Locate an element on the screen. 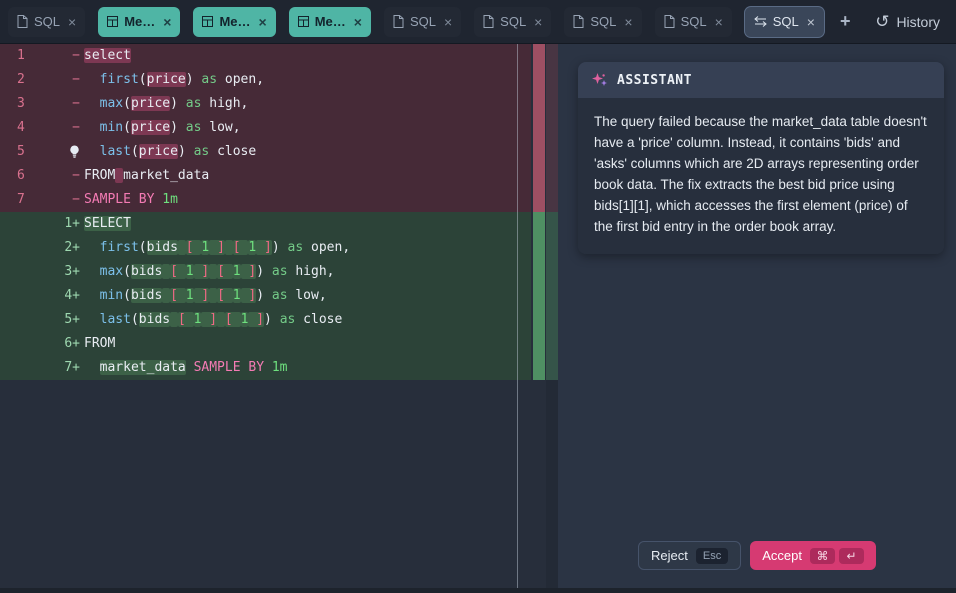  line-number: 1 is located at coordinates (21, 55).